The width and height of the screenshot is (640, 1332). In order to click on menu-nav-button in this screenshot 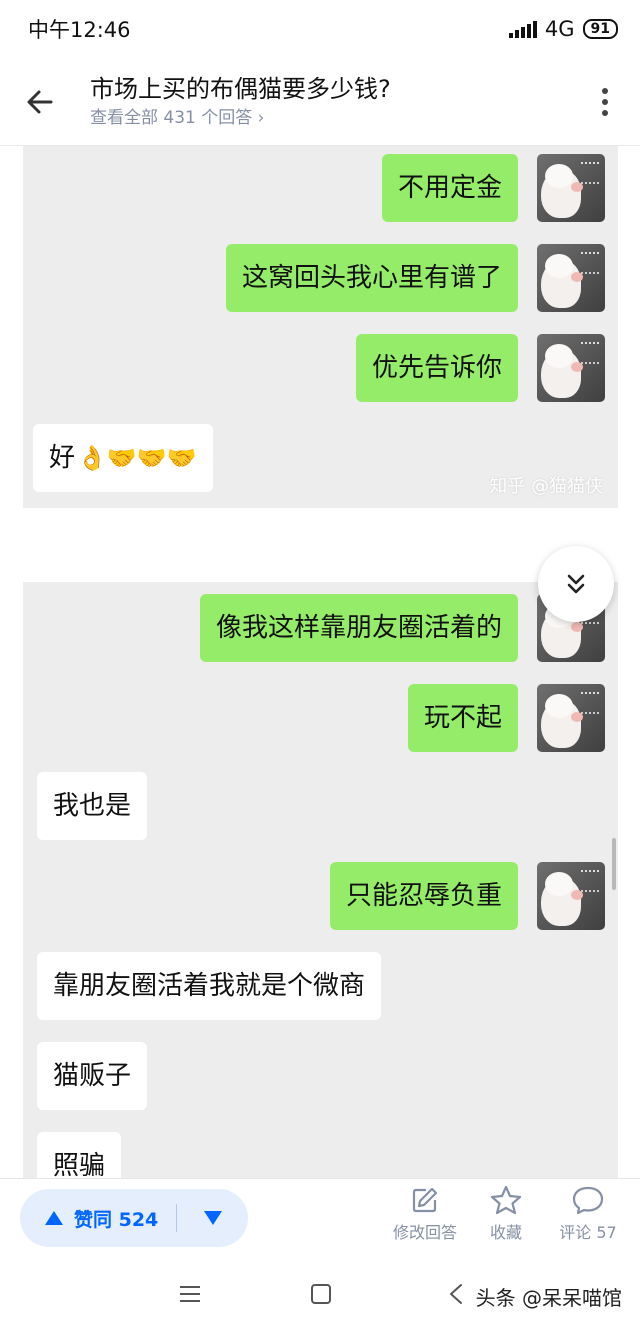, I will do `click(190, 1294)`.